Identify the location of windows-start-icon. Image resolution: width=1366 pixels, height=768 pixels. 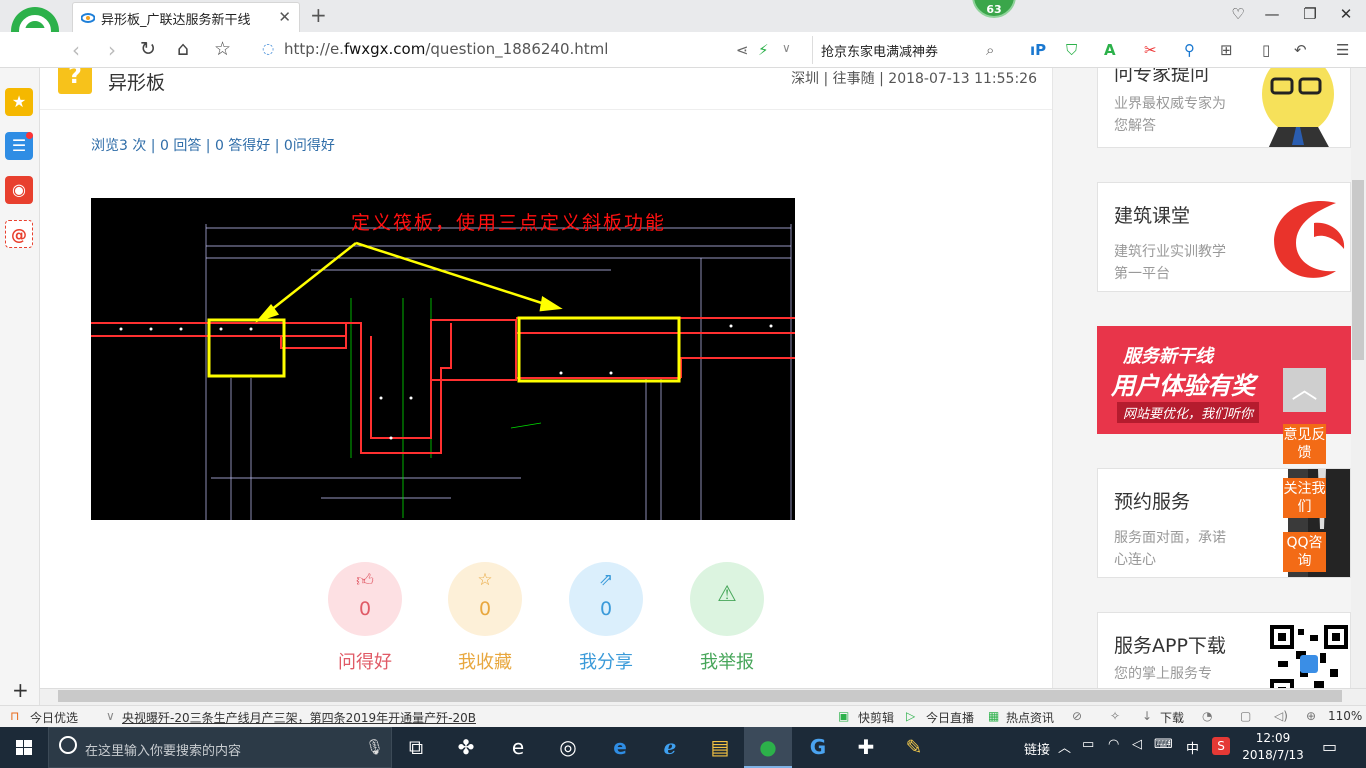
(24, 747).